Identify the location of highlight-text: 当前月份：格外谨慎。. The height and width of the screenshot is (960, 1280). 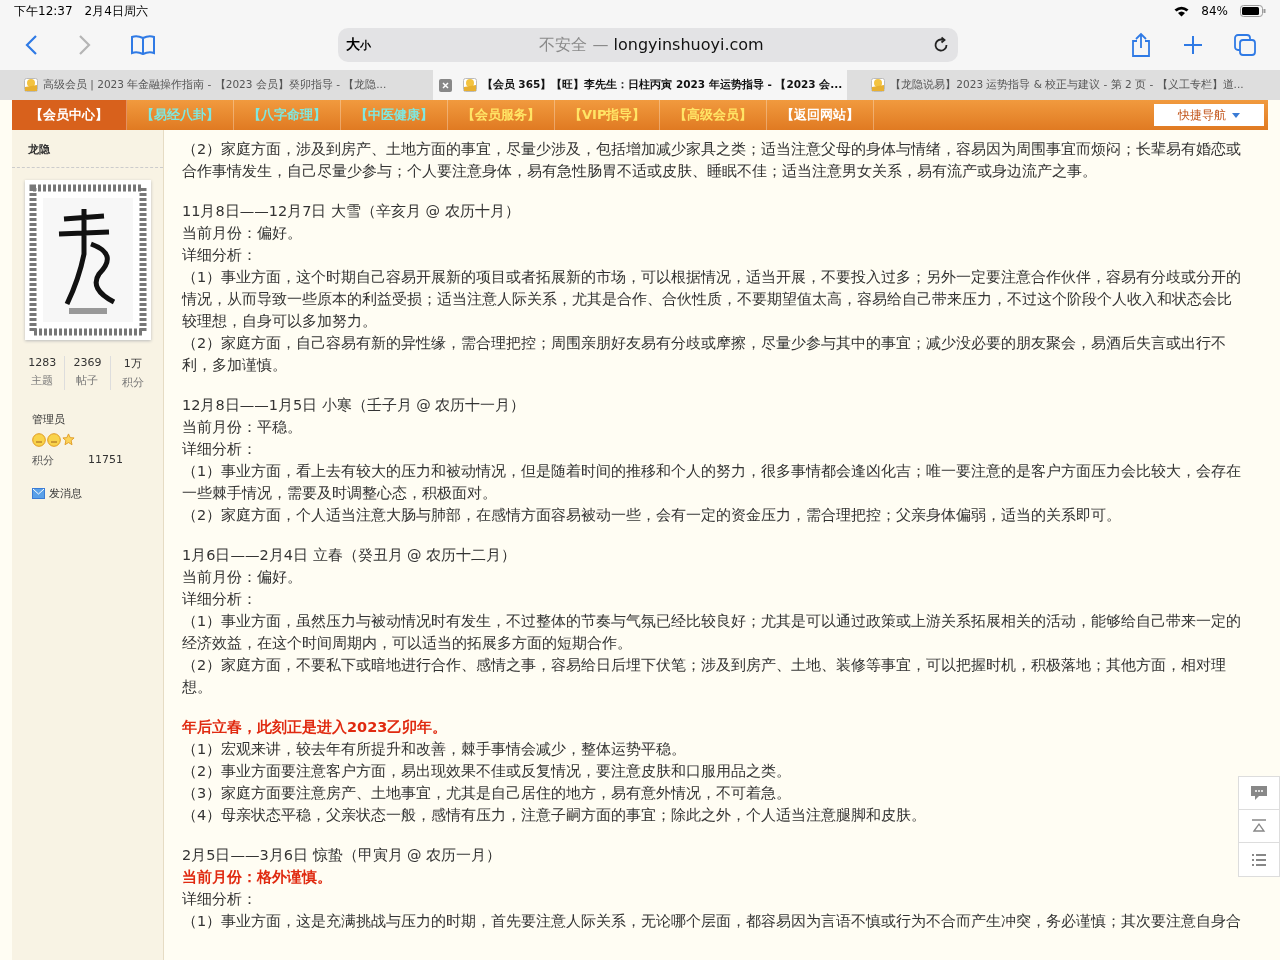
(257, 877).